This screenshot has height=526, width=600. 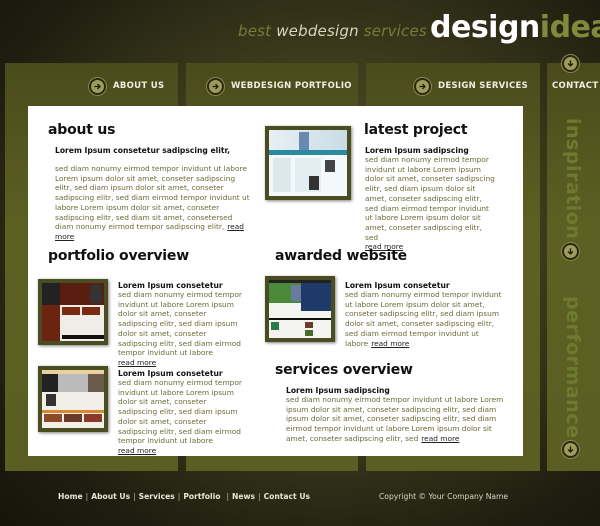 I want to click on footer-link-home: Home, so click(x=70, y=496).